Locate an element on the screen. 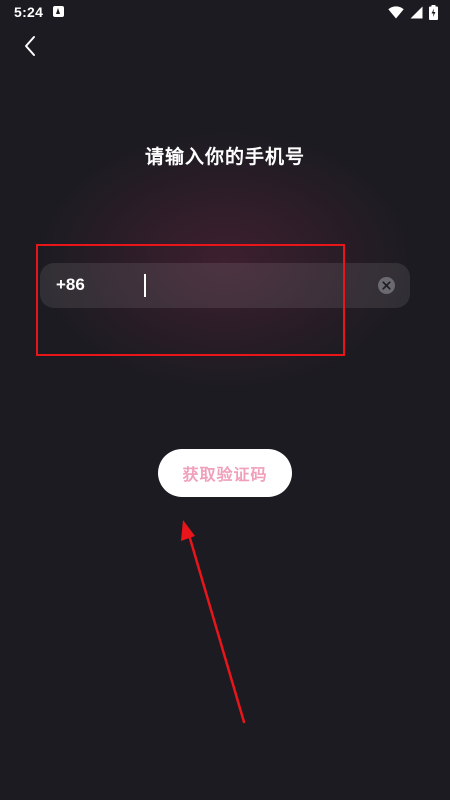  status-bar: 5:24 is located at coordinates (225, 13).